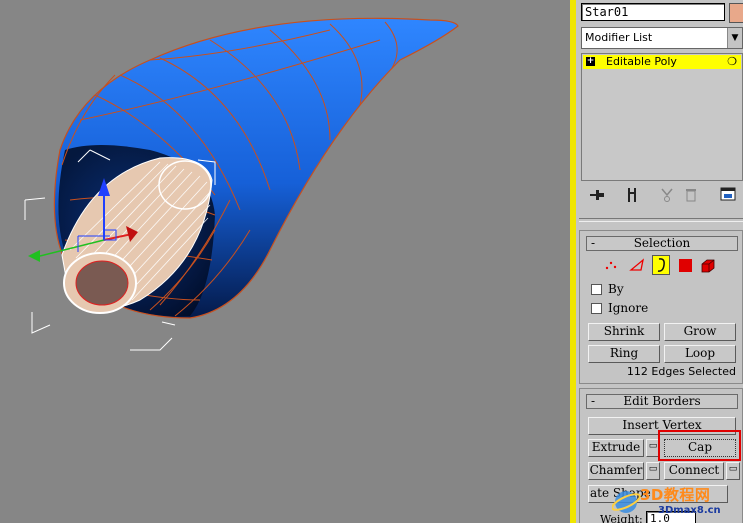  What do you see at coordinates (734, 38) in the screenshot?
I see `chevron-down-icon: ▼` at bounding box center [734, 38].